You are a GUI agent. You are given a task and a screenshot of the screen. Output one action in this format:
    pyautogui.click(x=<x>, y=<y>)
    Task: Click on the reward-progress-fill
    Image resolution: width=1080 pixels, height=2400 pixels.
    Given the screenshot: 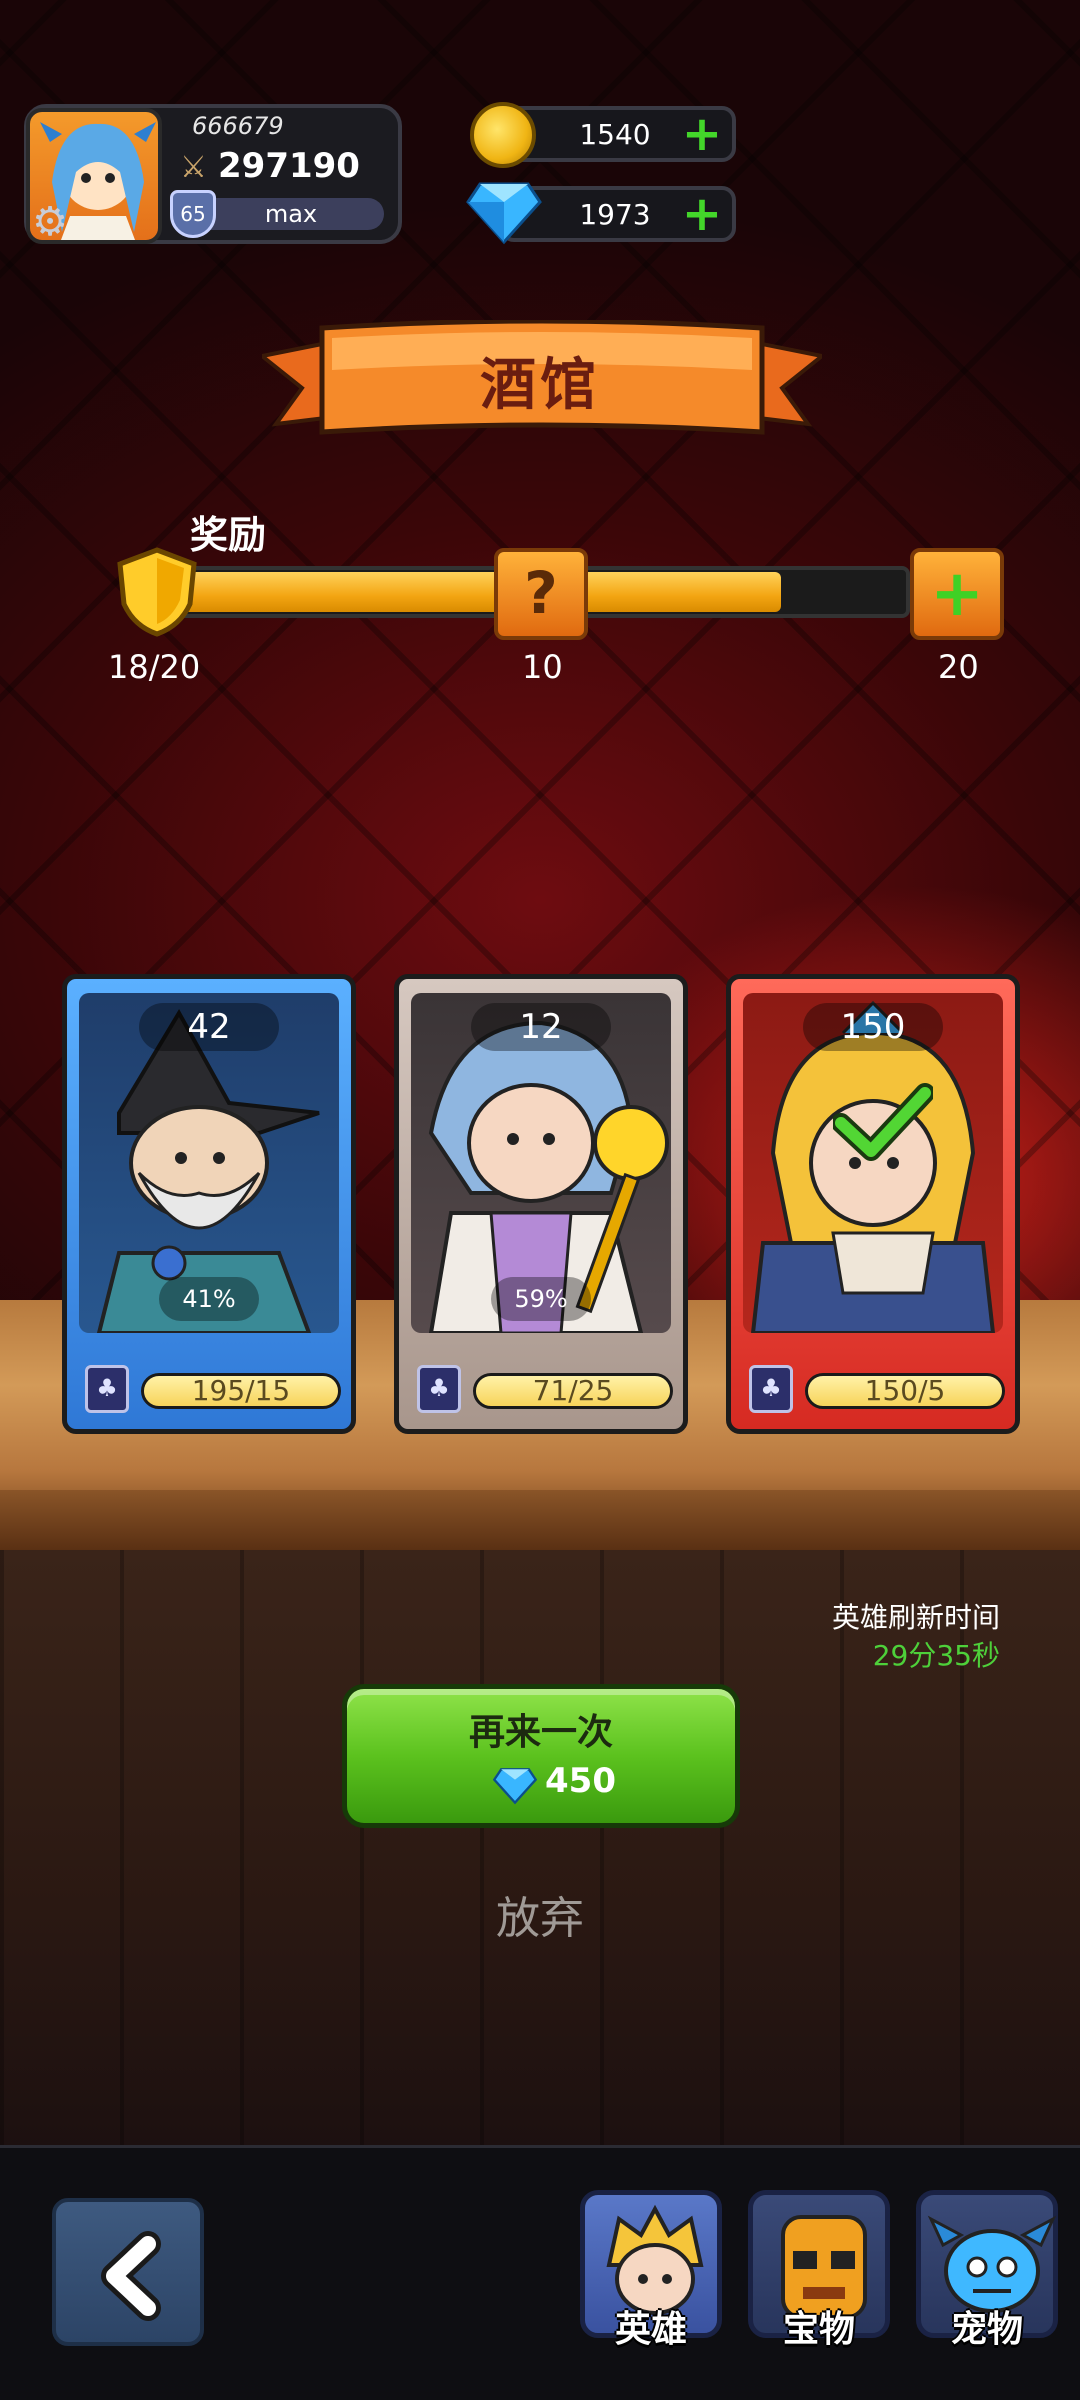 What is the action you would take?
    pyautogui.click(x=462, y=592)
    